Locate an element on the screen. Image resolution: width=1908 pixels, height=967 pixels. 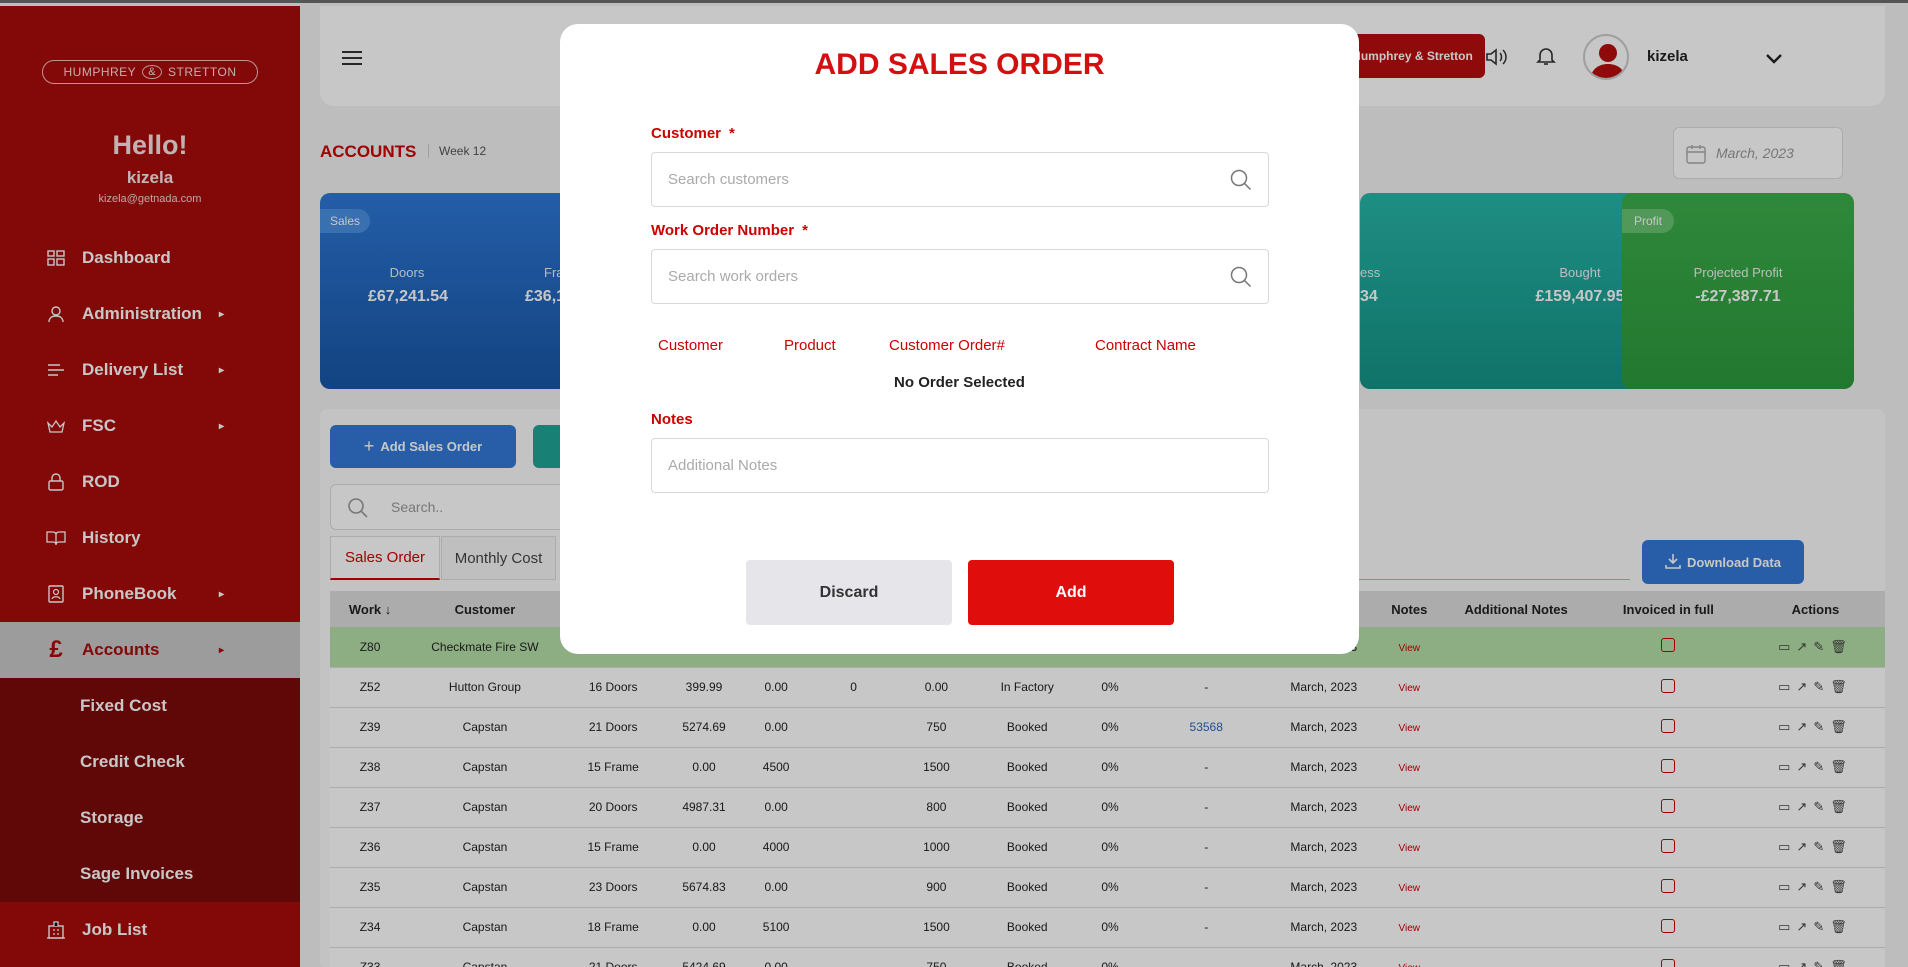
work-order-label: Work Order Number * is located at coordinates (729, 230).